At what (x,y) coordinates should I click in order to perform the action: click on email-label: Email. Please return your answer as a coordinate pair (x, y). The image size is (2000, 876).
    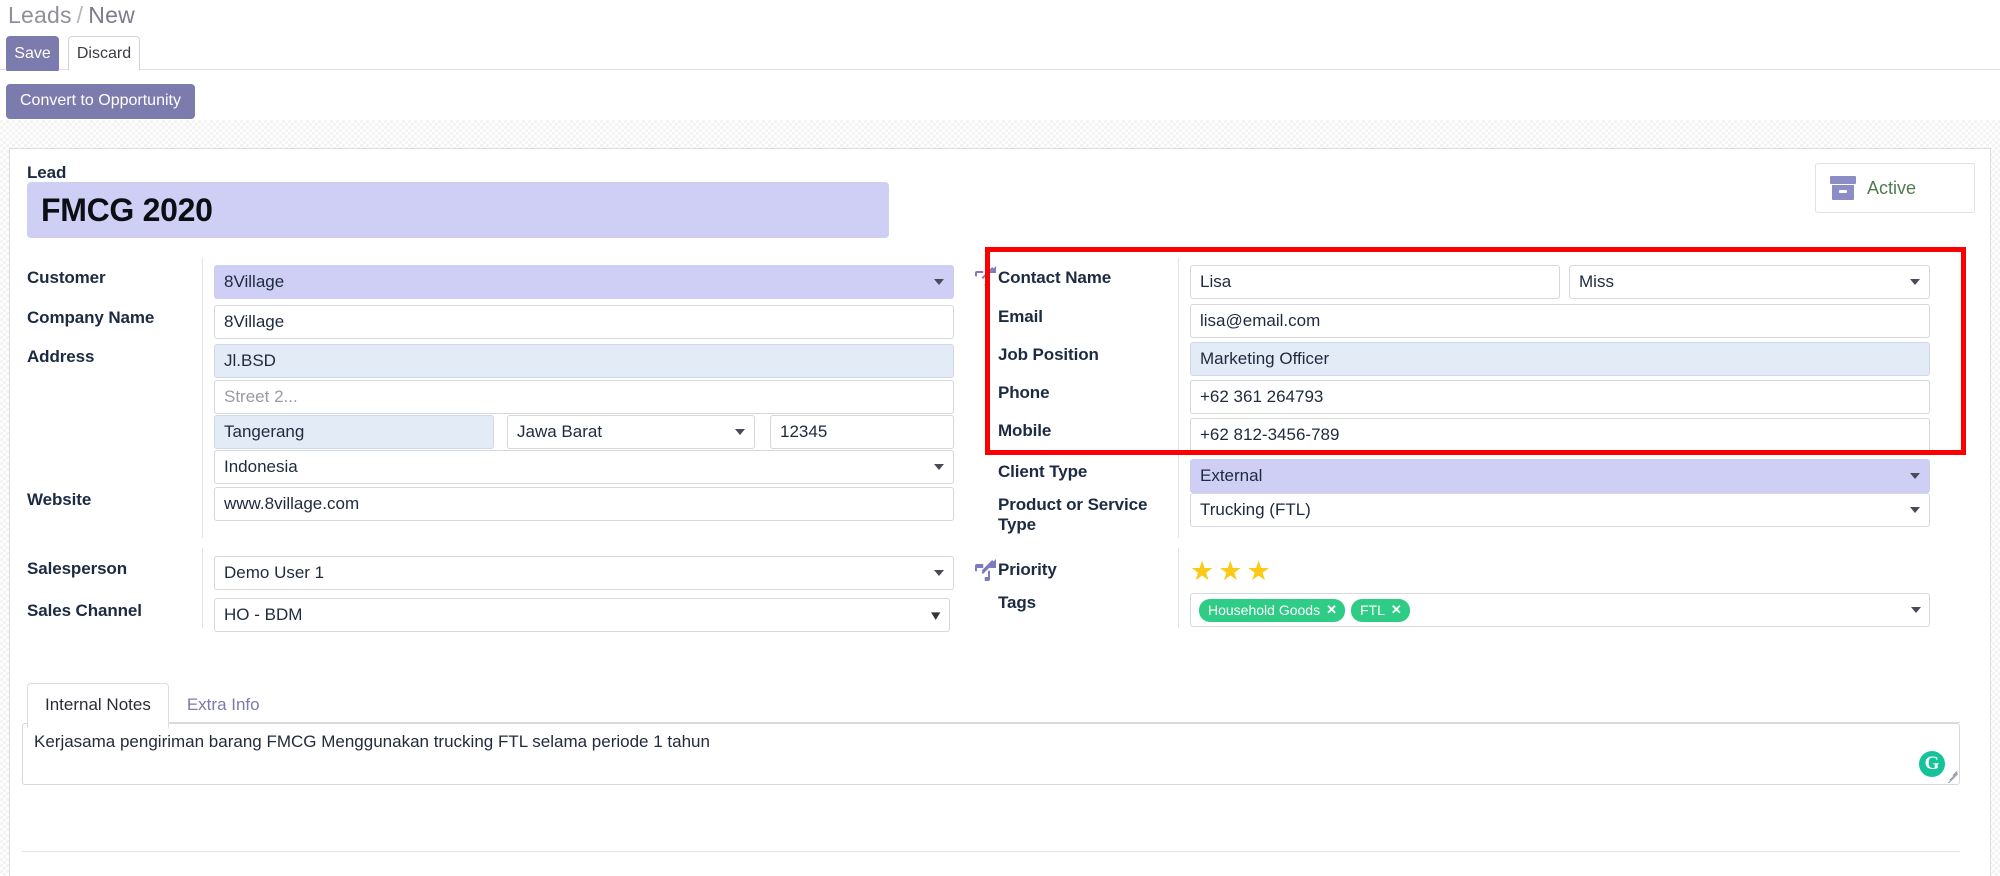
    Looking at the image, I should click on (1020, 316).